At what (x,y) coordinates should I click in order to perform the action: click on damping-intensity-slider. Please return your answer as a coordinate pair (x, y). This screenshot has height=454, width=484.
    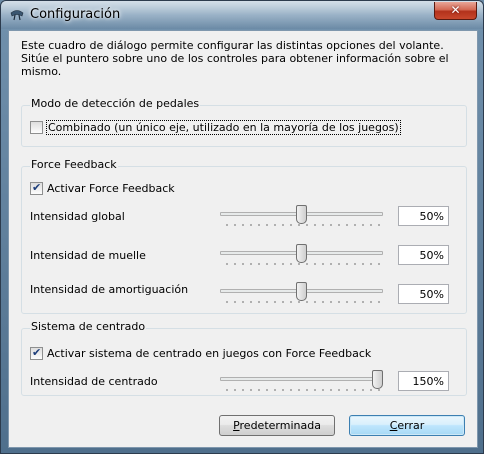
    Looking at the image, I should click on (301, 293).